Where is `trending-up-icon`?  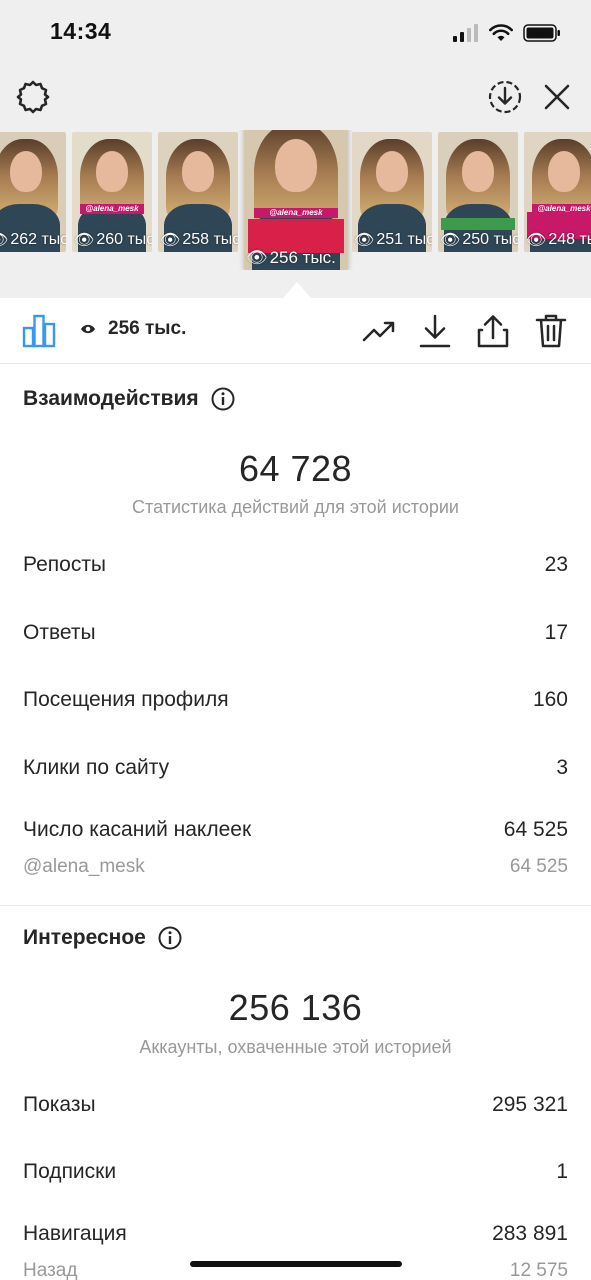
trending-up-icon is located at coordinates (378, 331).